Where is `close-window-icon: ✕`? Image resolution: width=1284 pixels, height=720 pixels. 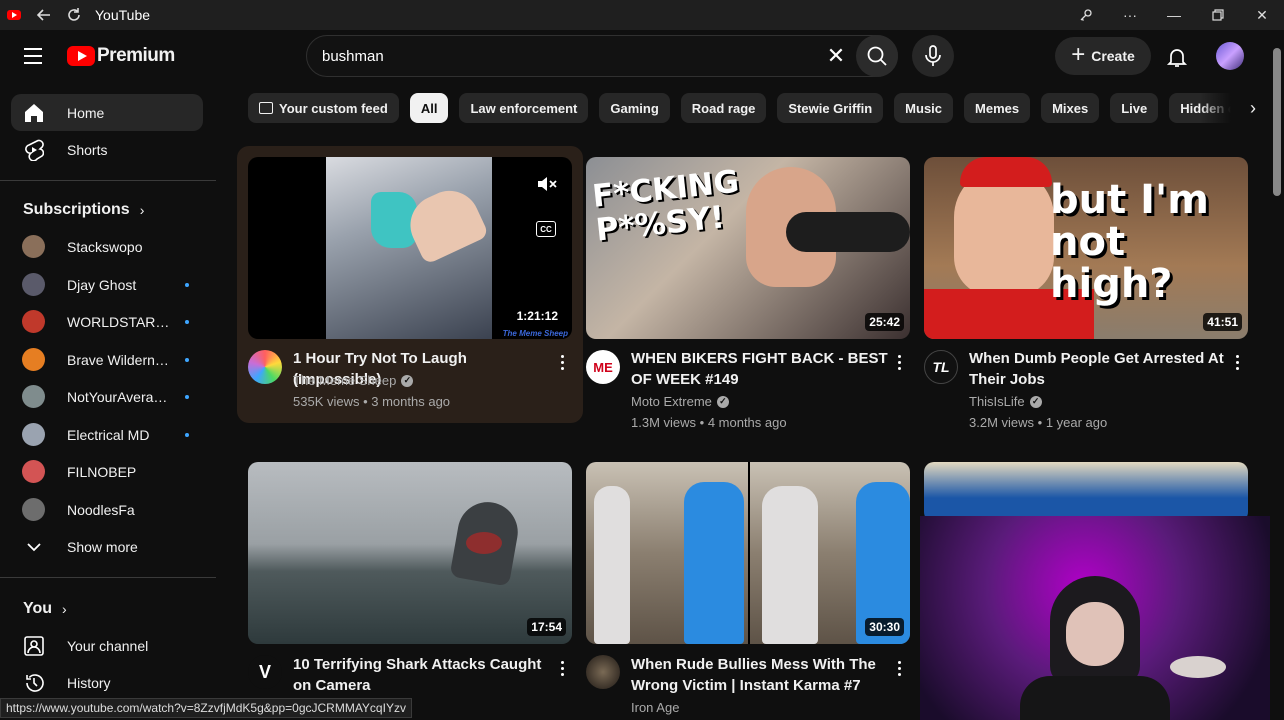 close-window-icon: ✕ is located at coordinates (1262, 15).